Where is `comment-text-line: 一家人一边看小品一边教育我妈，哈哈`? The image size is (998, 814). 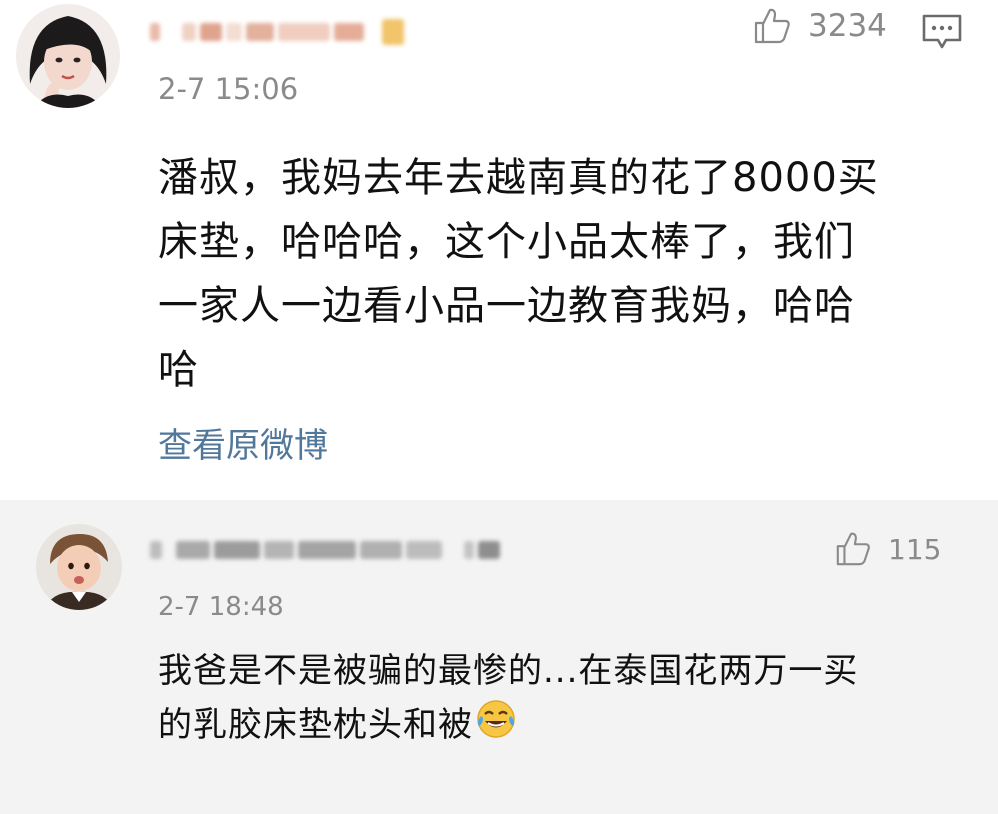
comment-text-line: 一家人一边看小品一边教育我妈，哈哈 is located at coordinates (506, 306).